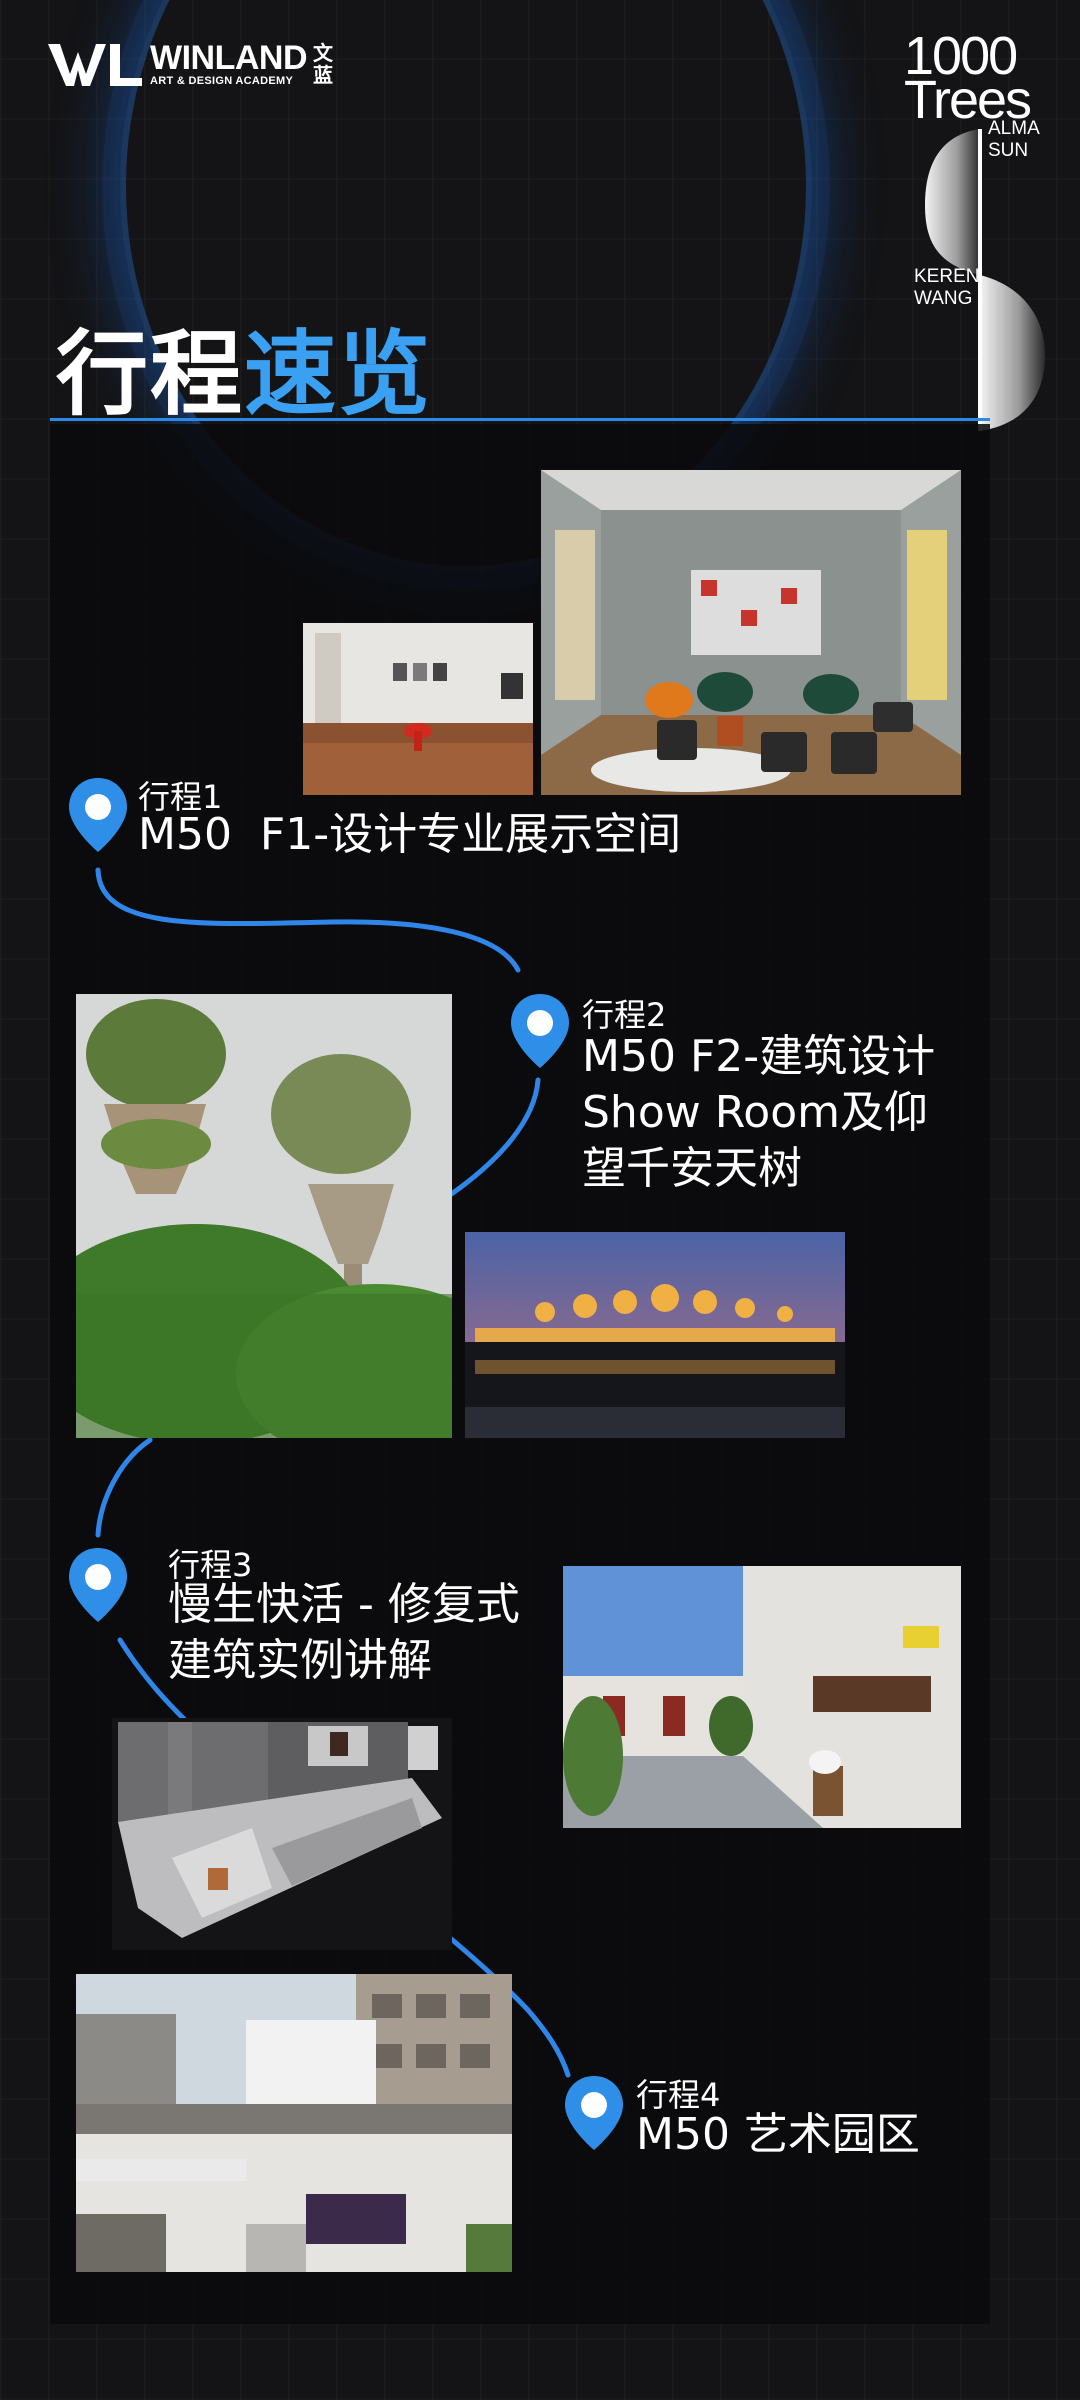  I want to click on photo-gallery-room, so click(418, 709).